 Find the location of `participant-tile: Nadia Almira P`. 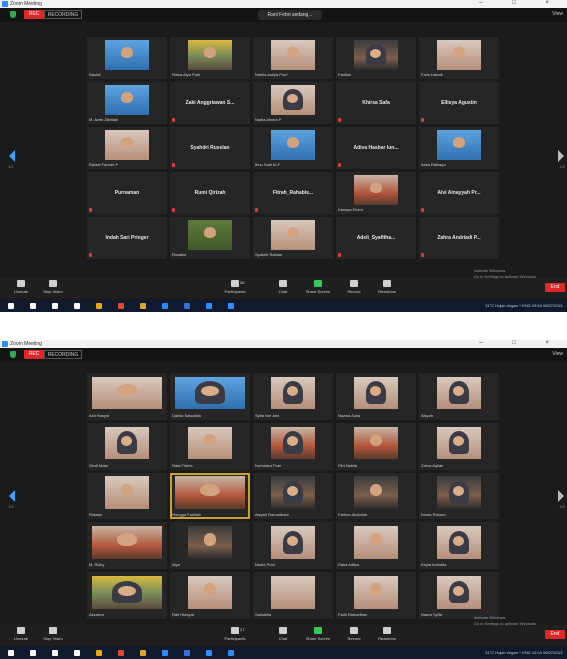

participant-tile: Nadia Almira P is located at coordinates (293, 103).